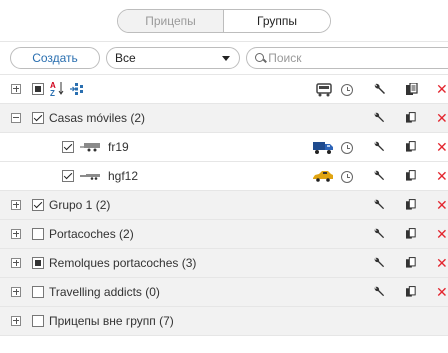  What do you see at coordinates (358, 58) in the screenshot?
I see `search-input` at bounding box center [358, 58].